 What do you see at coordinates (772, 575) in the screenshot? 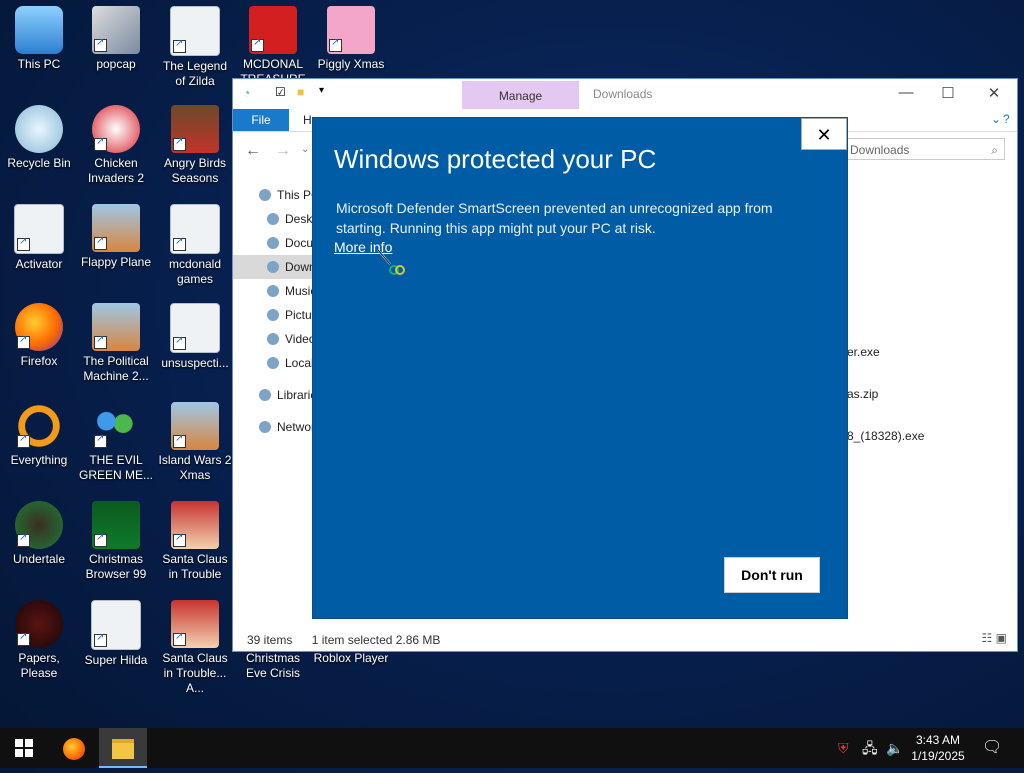
I see `dont-run-button: Don't run` at bounding box center [772, 575].